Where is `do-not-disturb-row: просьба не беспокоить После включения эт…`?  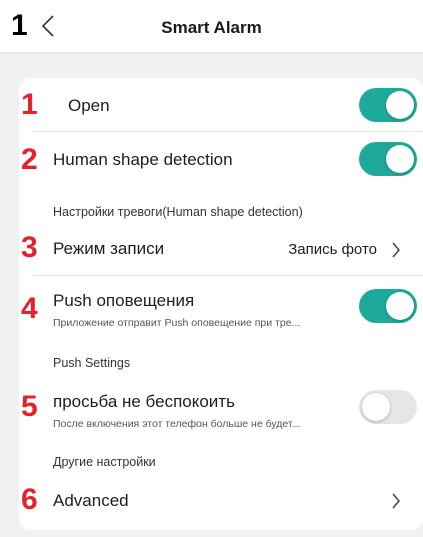 do-not-disturb-row: просьба не беспокоить После включения эт… is located at coordinates (221, 407).